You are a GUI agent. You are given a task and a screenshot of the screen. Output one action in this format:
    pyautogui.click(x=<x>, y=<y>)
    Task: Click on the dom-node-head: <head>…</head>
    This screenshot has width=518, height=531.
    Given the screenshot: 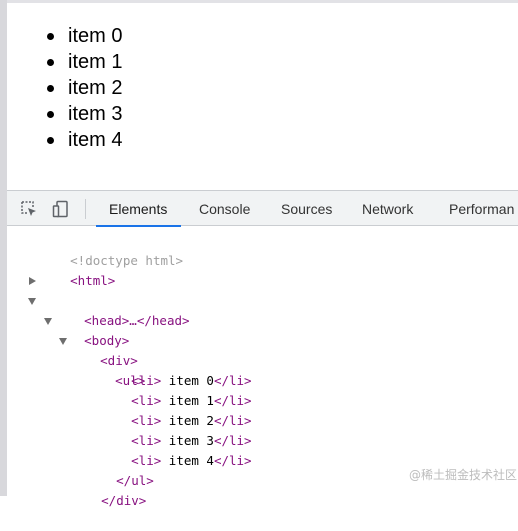 What is the action you would take?
    pyautogui.click(x=107, y=299)
    